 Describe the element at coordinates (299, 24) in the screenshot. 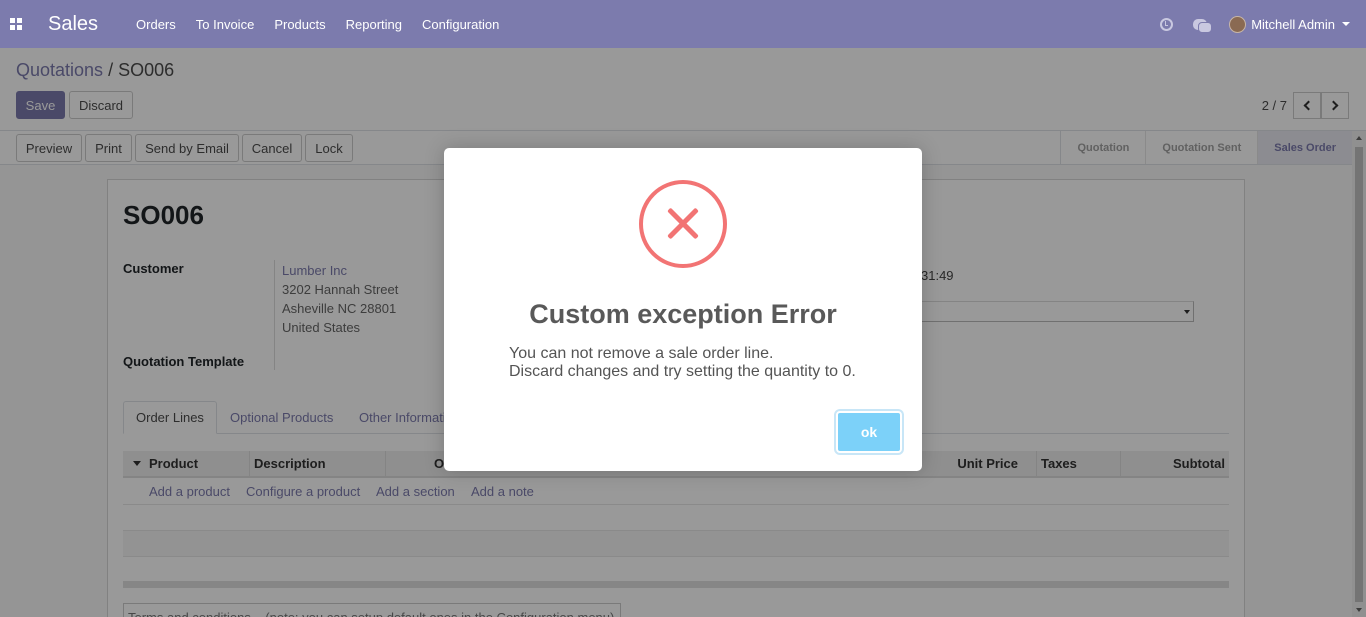

I see `menu-products: Products` at that location.